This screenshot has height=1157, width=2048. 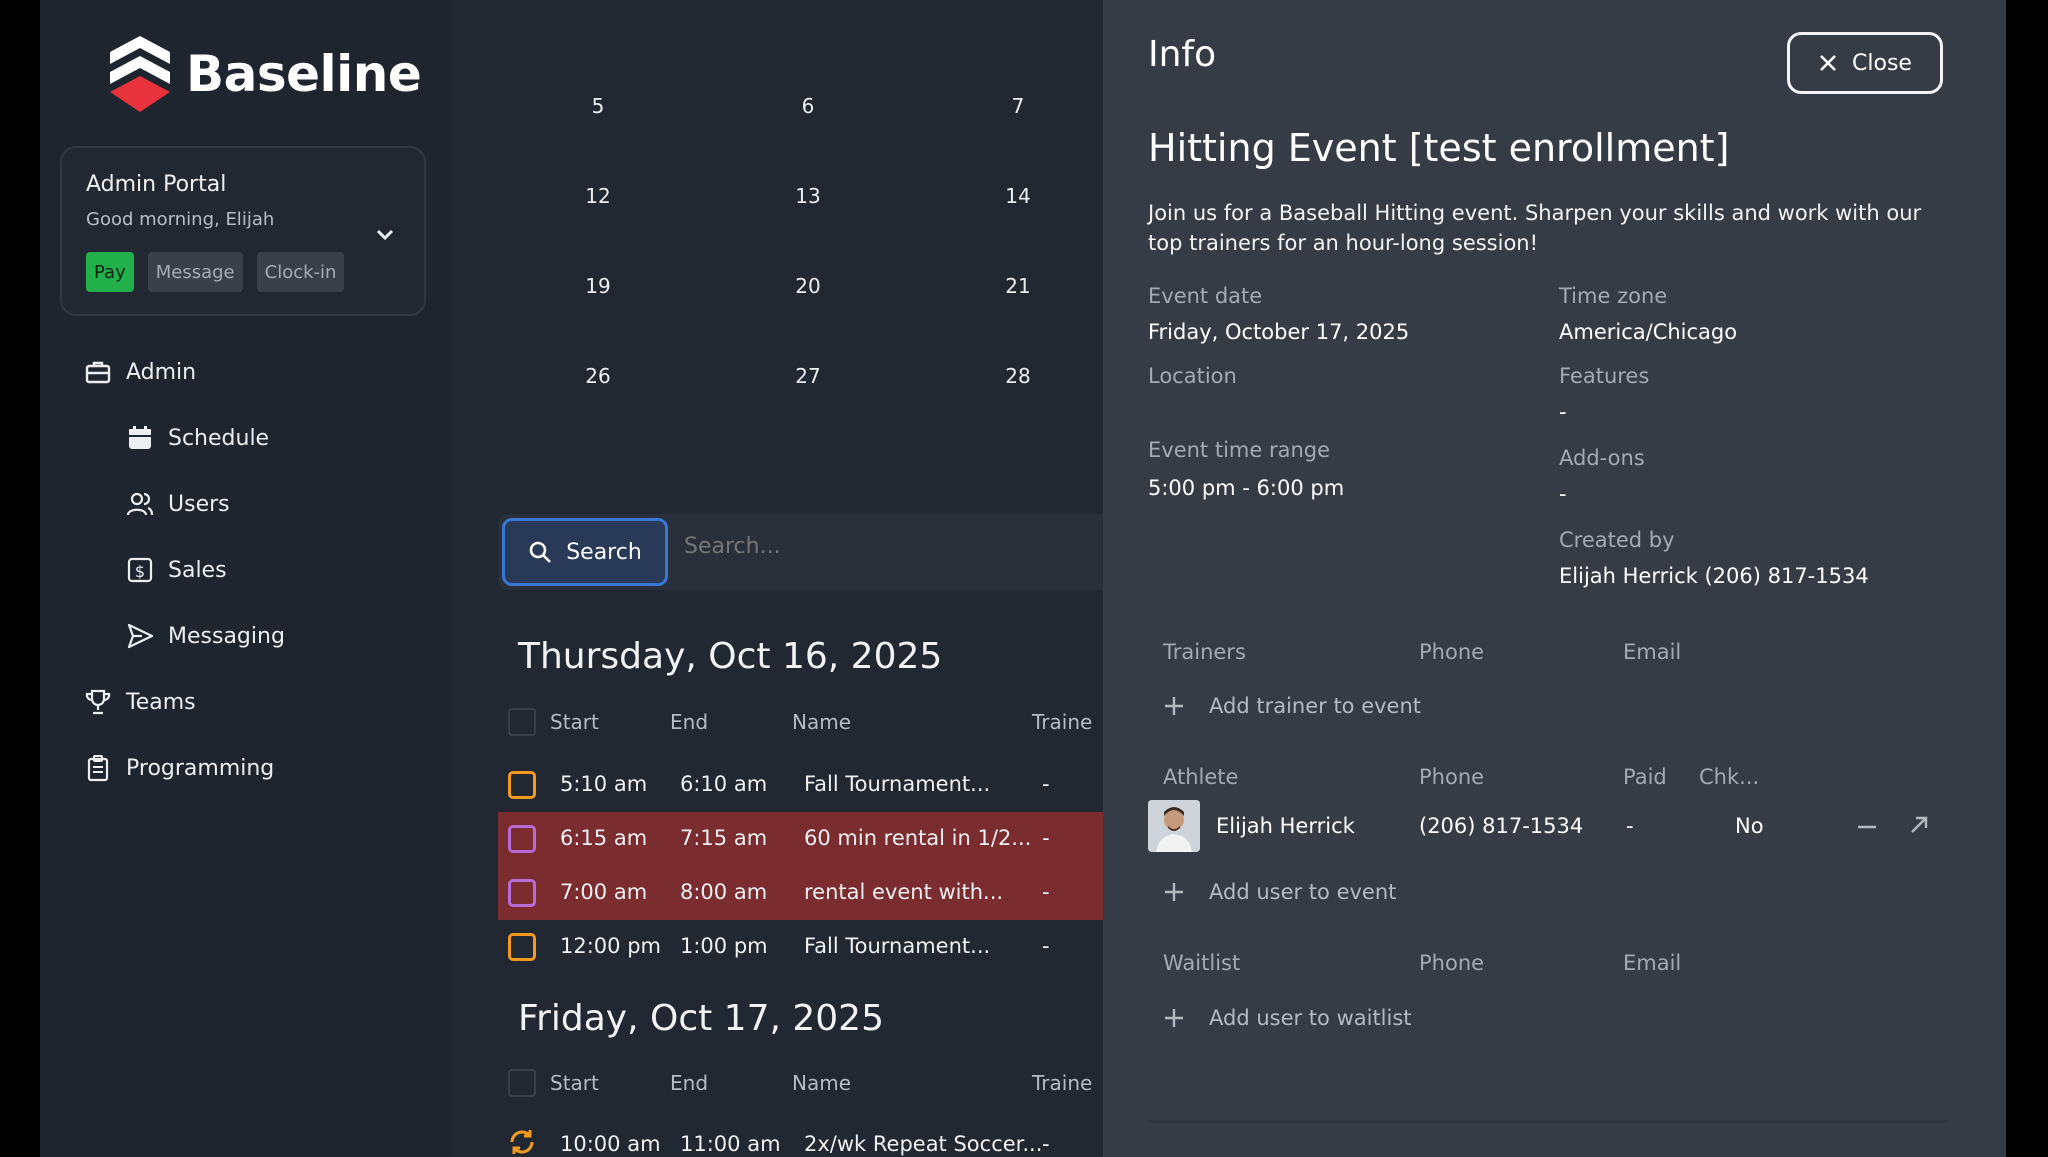 I want to click on add-trainer-button: Add trainer to event, so click(x=1292, y=706).